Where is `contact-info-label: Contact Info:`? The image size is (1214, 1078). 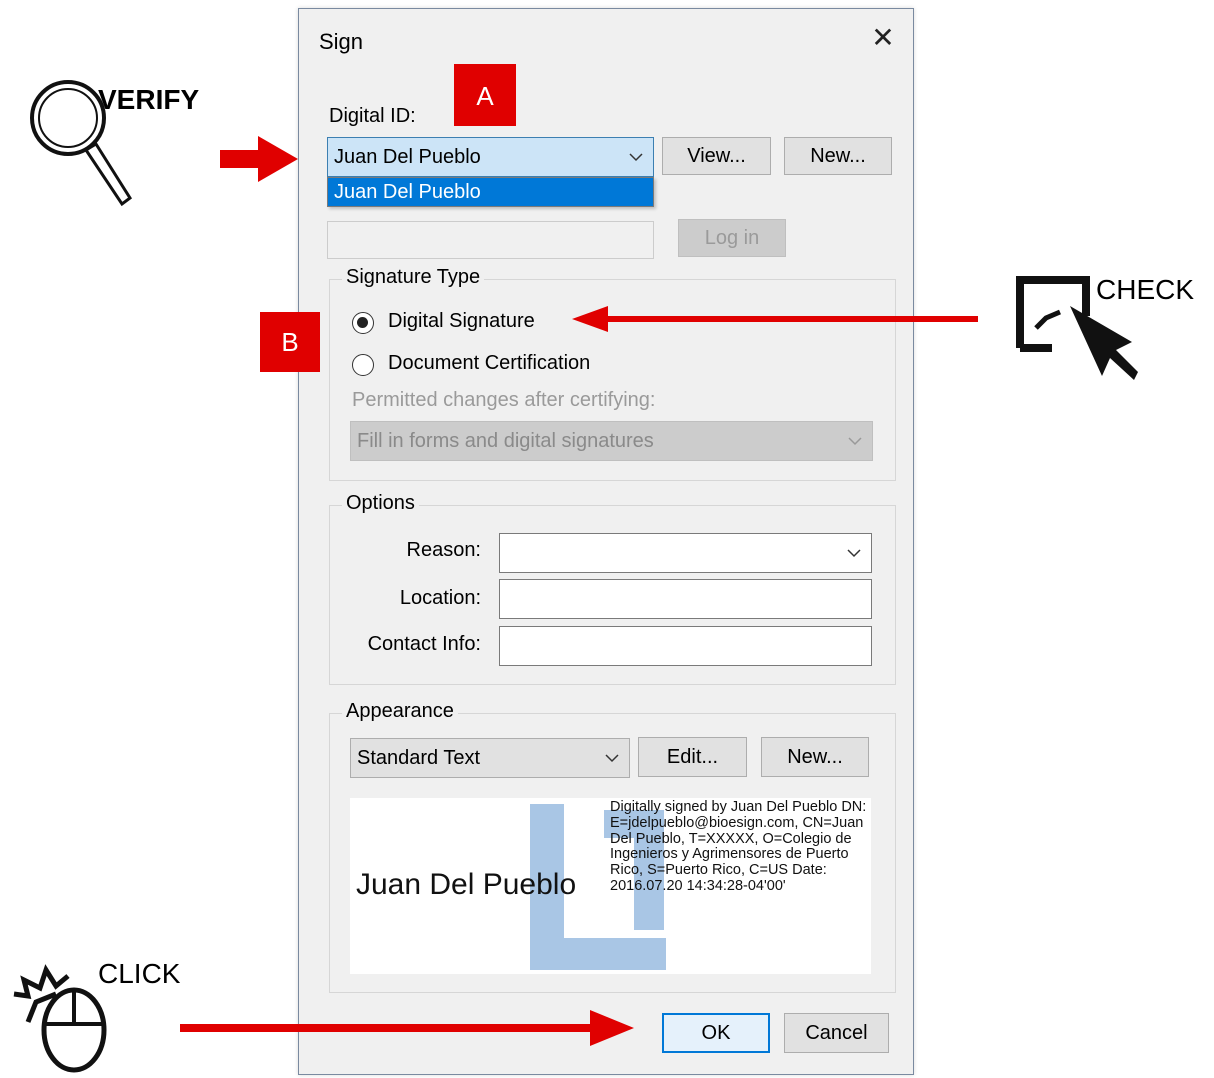 contact-info-label: Contact Info: is located at coordinates (424, 644).